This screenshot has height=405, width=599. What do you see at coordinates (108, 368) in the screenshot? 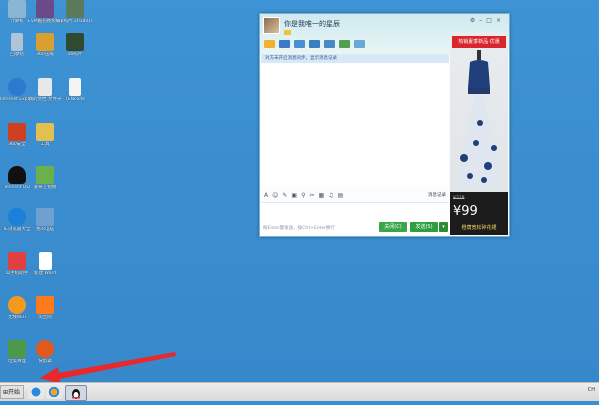
I see `annotation-arrow` at bounding box center [108, 368].